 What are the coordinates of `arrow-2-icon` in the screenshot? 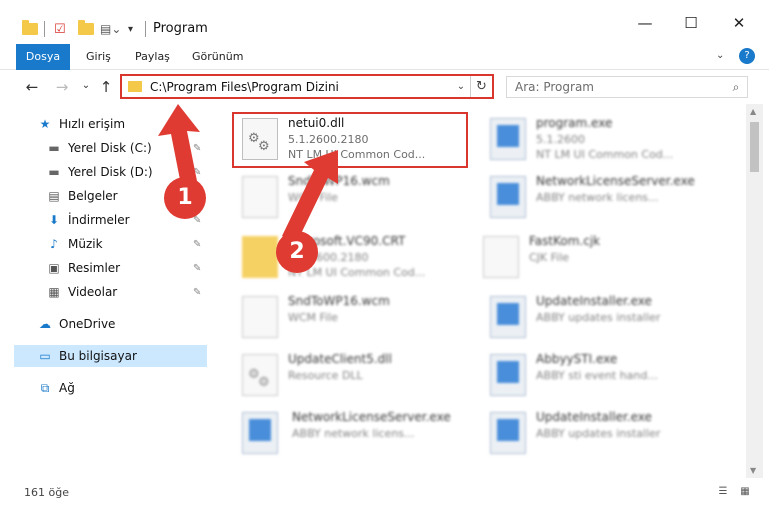 It's located at (310, 197).